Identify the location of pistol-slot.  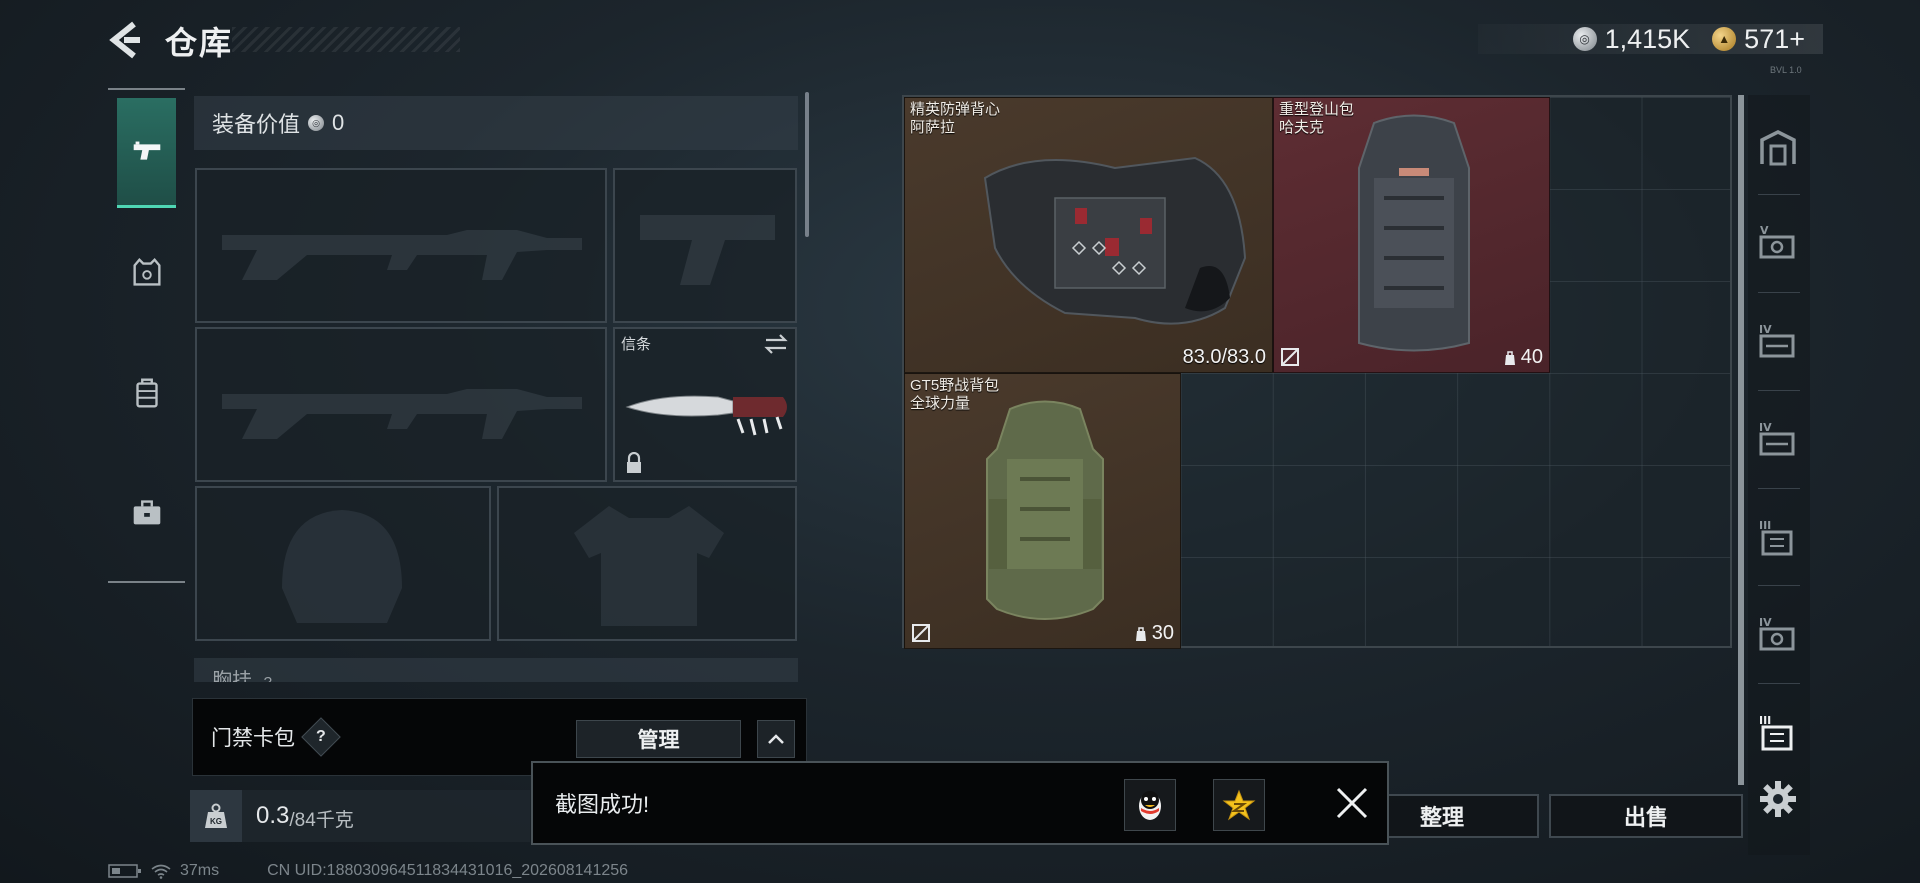
(705, 245).